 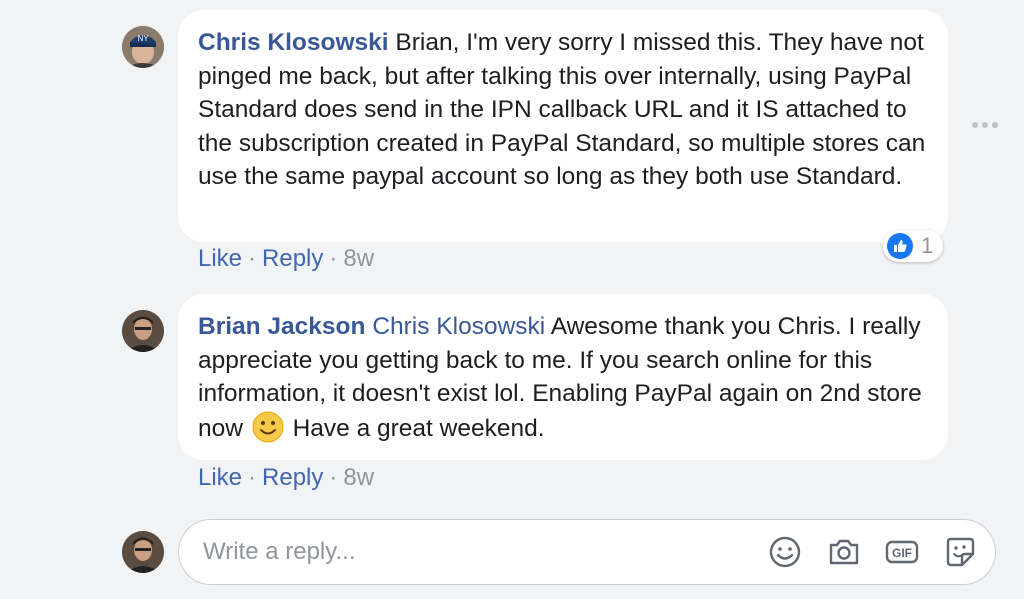 What do you see at coordinates (282, 326) in the screenshot?
I see `comment-author: Brian Jackson` at bounding box center [282, 326].